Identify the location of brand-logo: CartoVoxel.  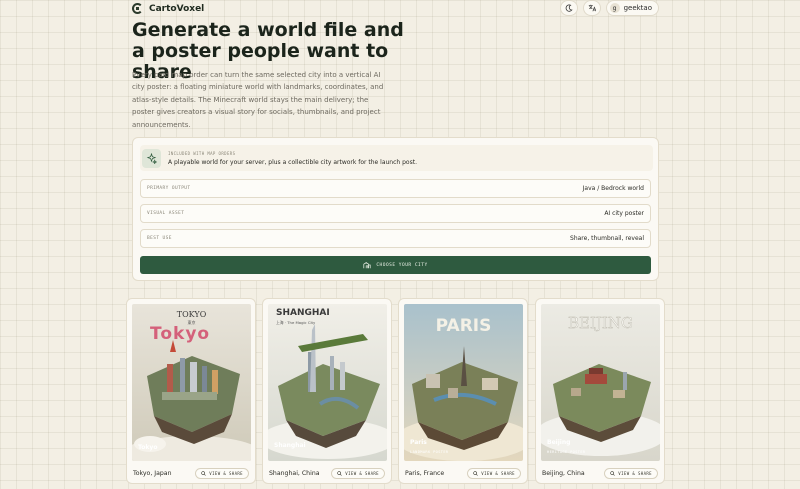
(168, 8).